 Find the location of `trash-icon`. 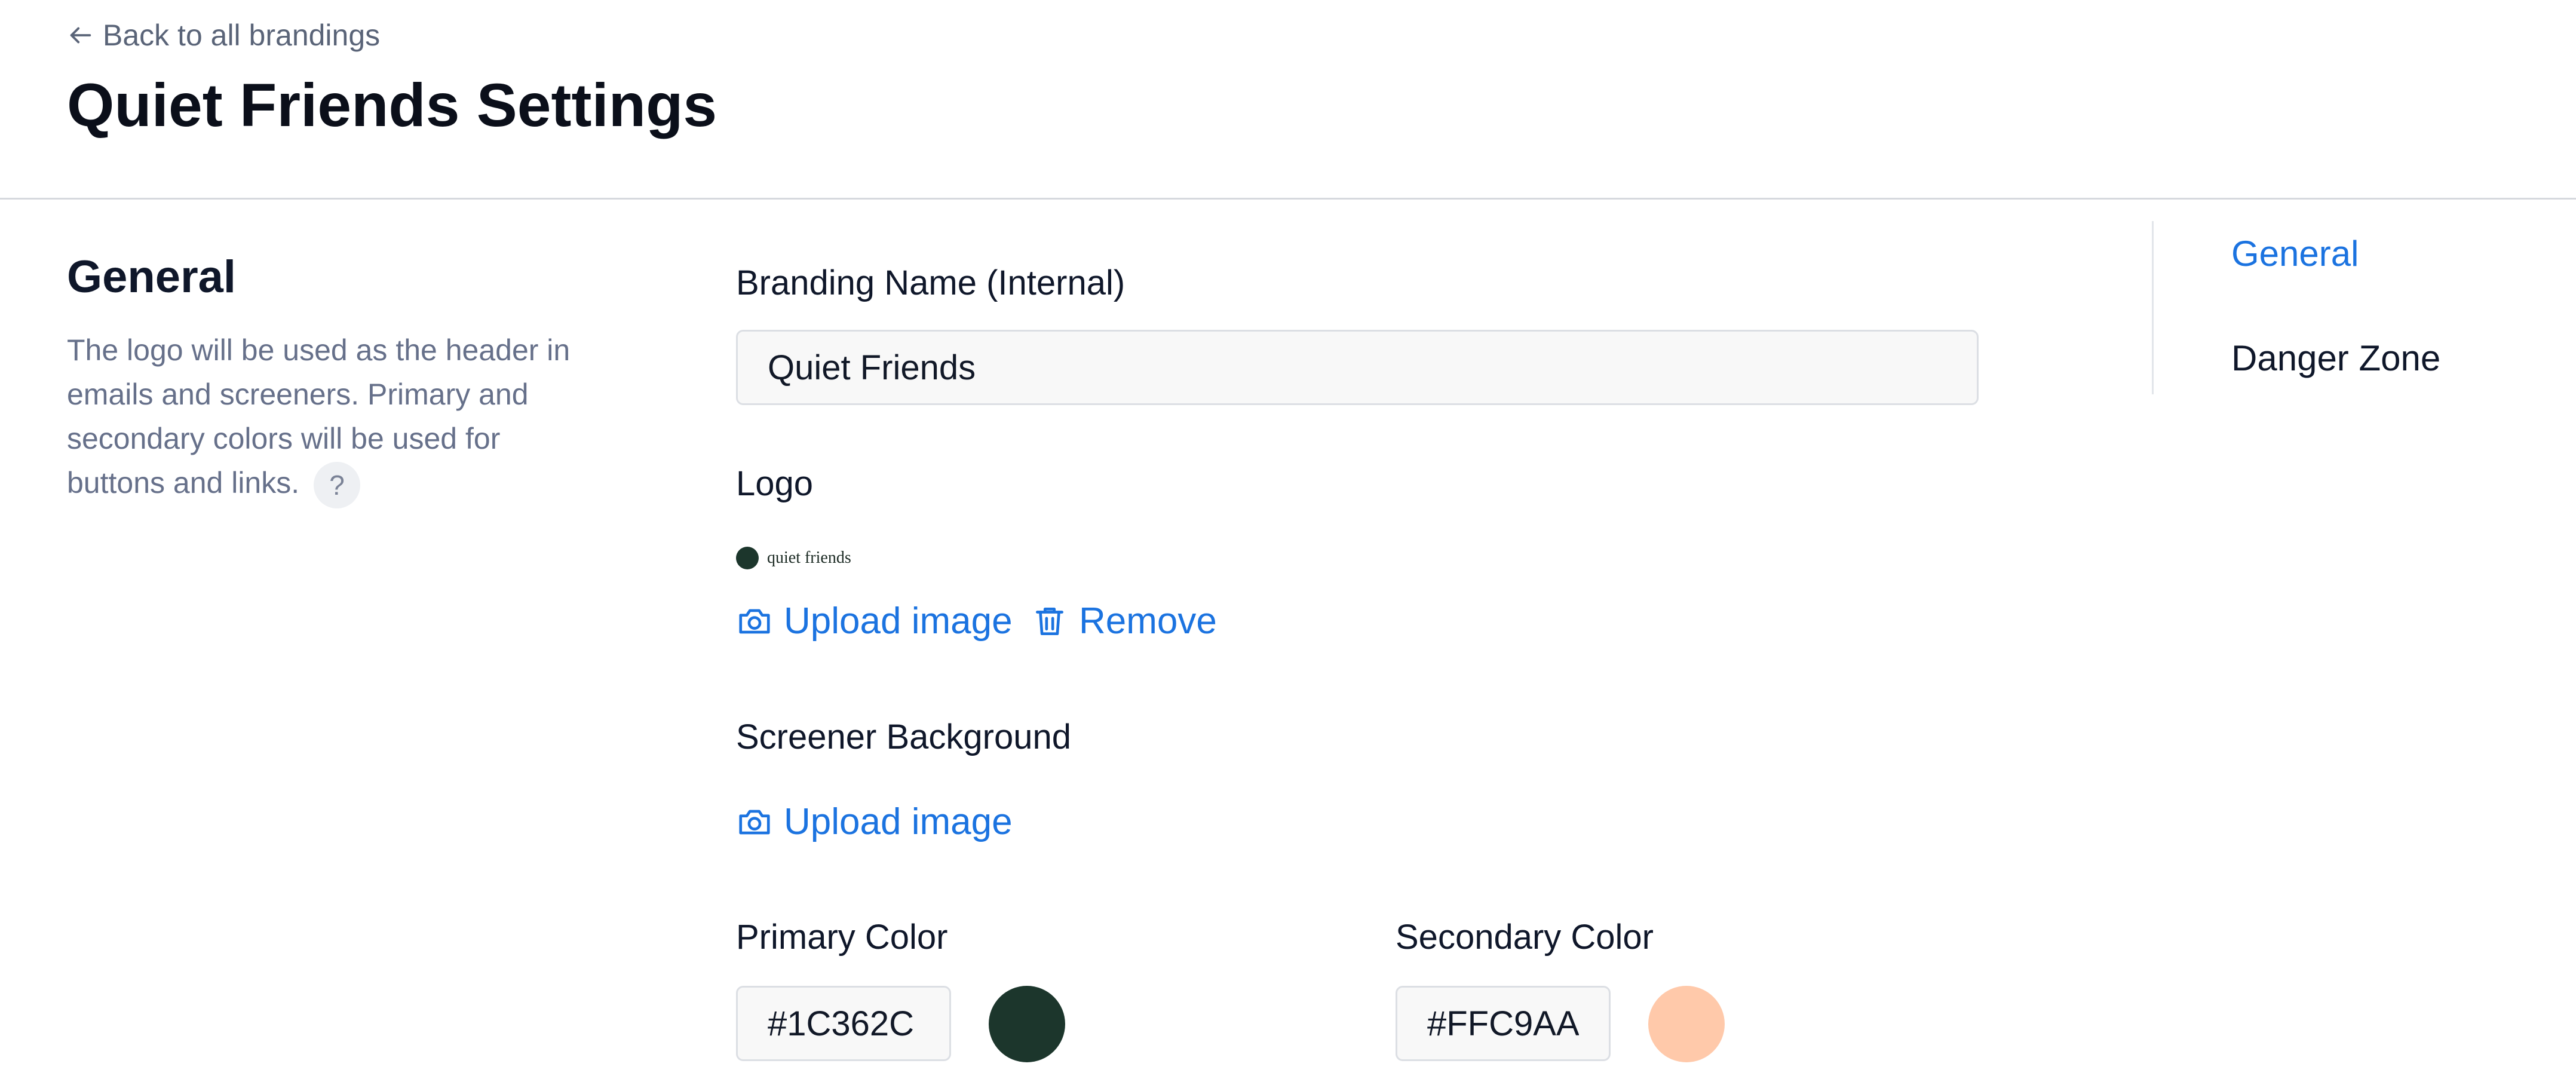

trash-icon is located at coordinates (1049, 621).